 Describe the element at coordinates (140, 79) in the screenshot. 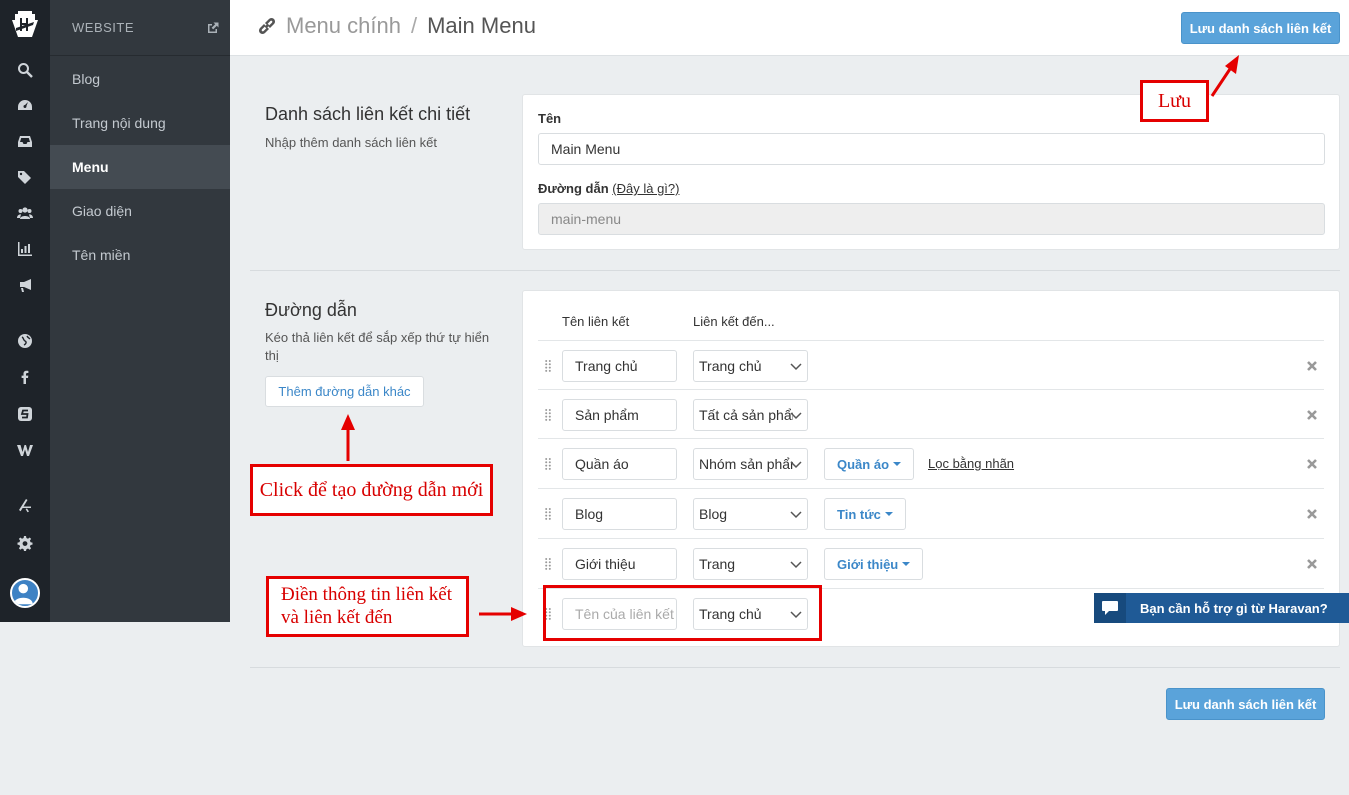

I see `sidebar-item-blog: Blog` at that location.